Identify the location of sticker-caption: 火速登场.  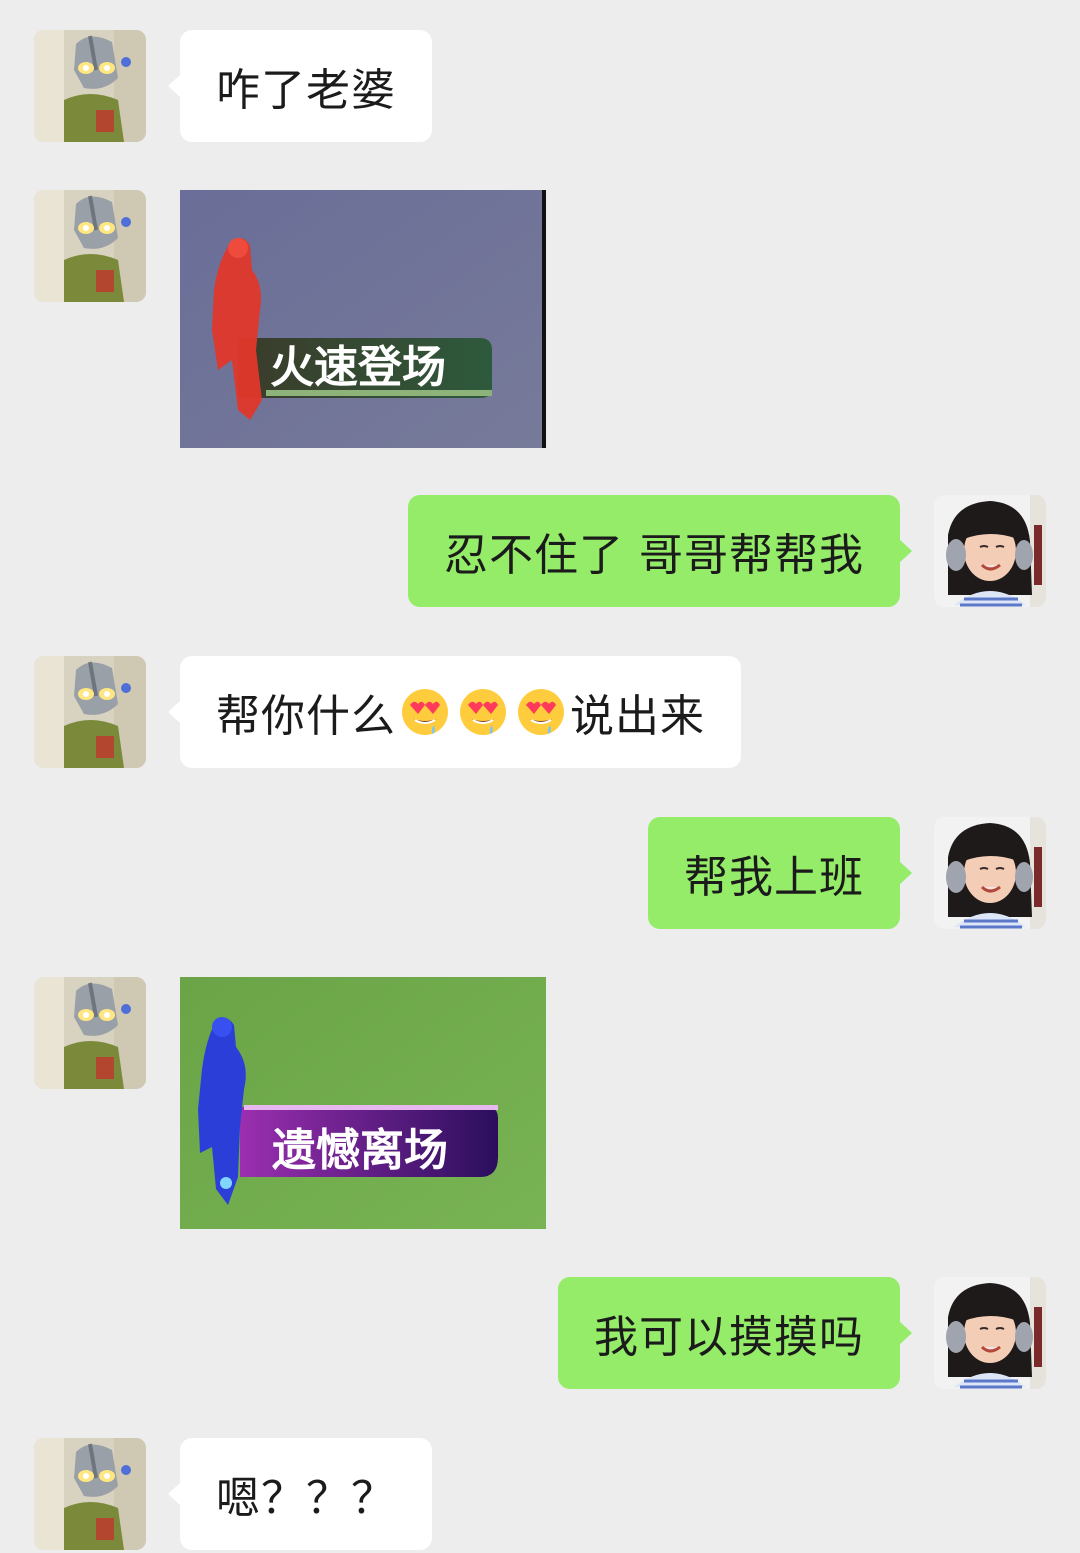
(358, 367).